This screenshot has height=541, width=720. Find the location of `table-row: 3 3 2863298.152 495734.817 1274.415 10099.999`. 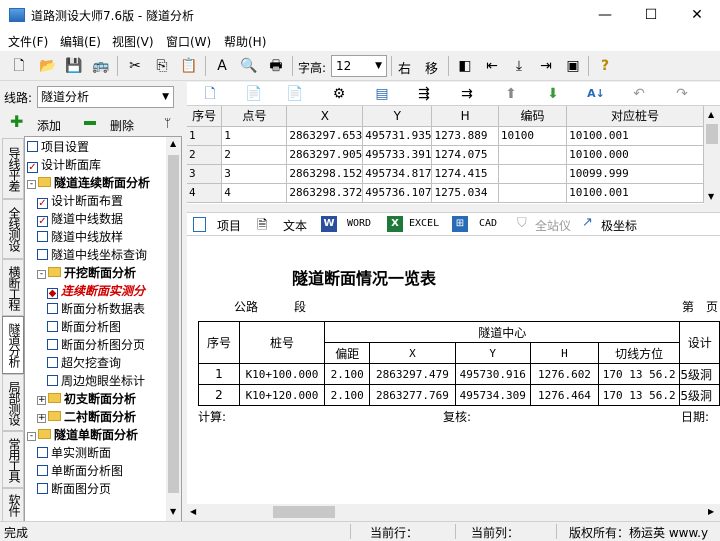

table-row: 3 3 2863298.152 495734.817 1274.415 10099.999 is located at coordinates (445, 174).